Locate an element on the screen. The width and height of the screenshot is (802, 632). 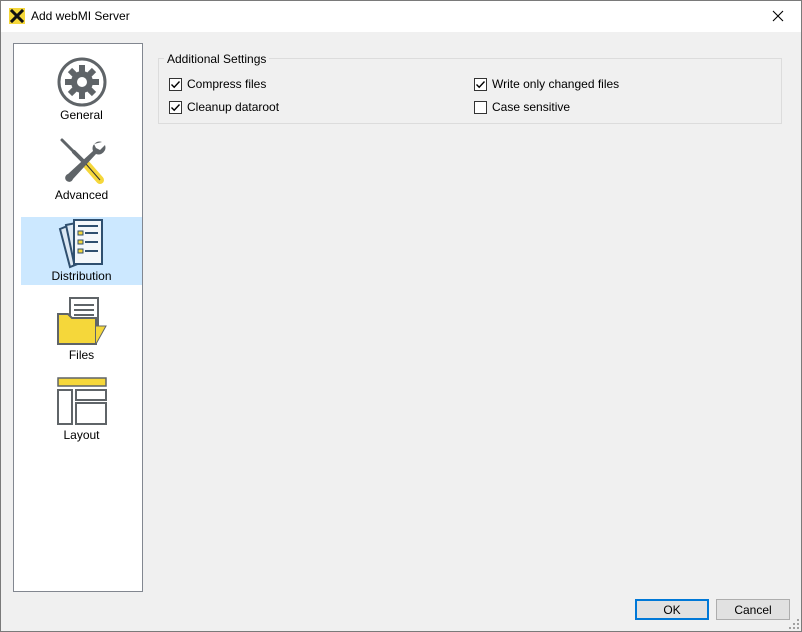
cleanup-dataroot-checkbox: Cleanup dataroot is located at coordinates (224, 107).